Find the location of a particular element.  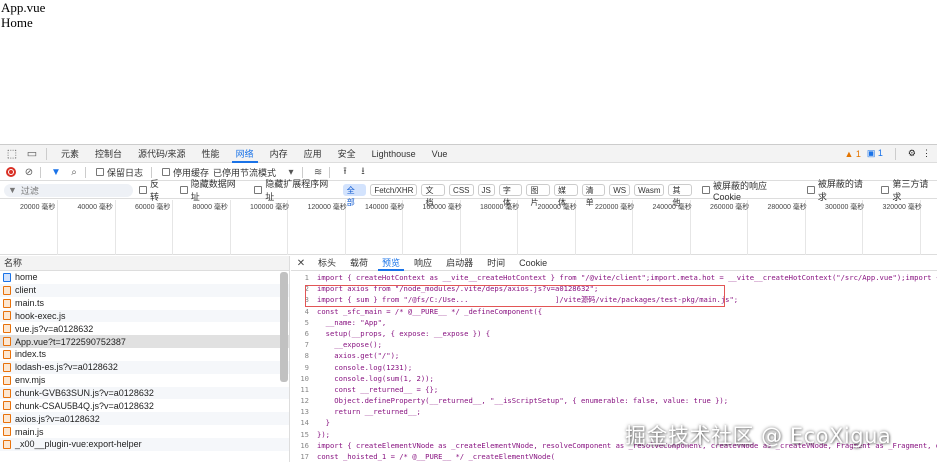

type-filter-10: Wasm is located at coordinates (649, 190).